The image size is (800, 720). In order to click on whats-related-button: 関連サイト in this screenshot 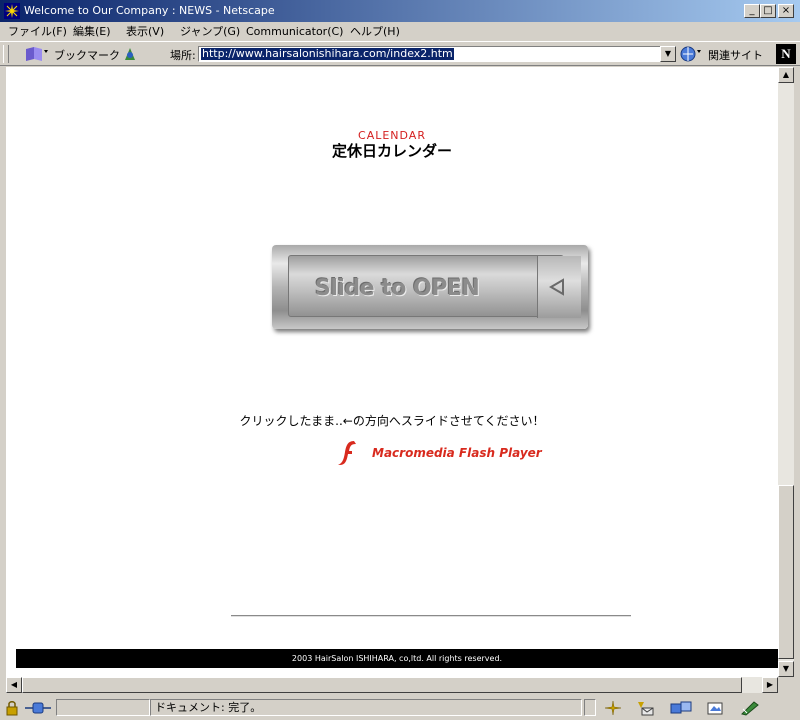, I will do `click(735, 55)`.